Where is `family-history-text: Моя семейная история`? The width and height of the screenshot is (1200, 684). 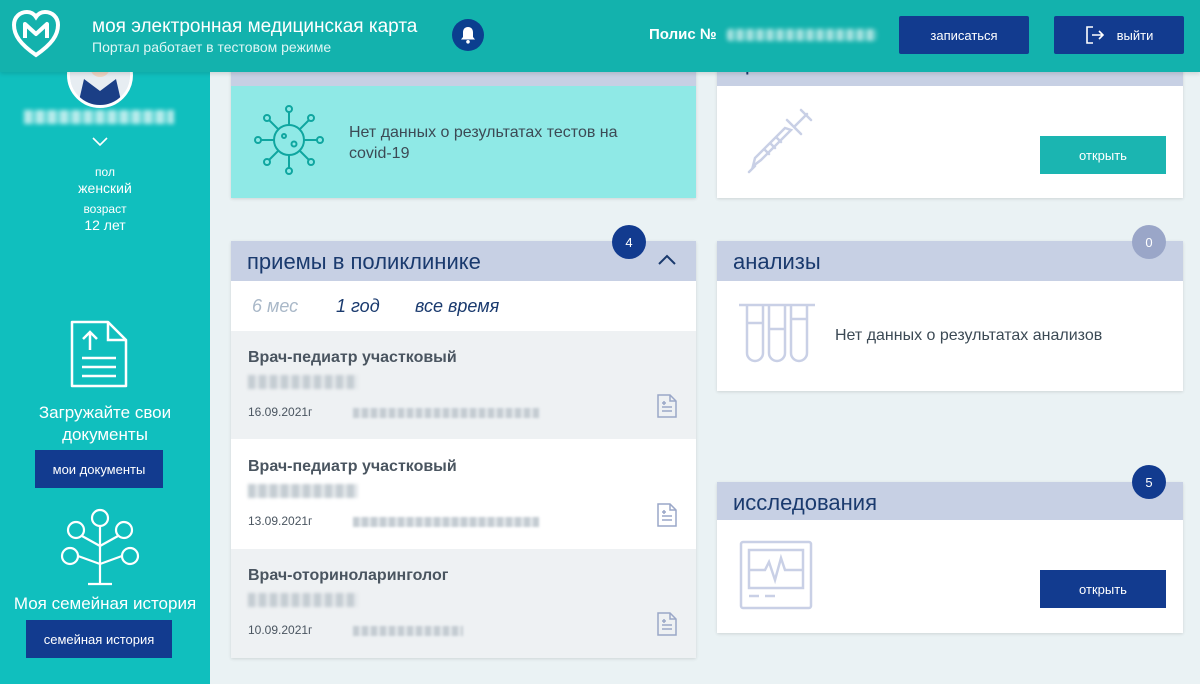 family-history-text: Моя семейная история is located at coordinates (105, 603).